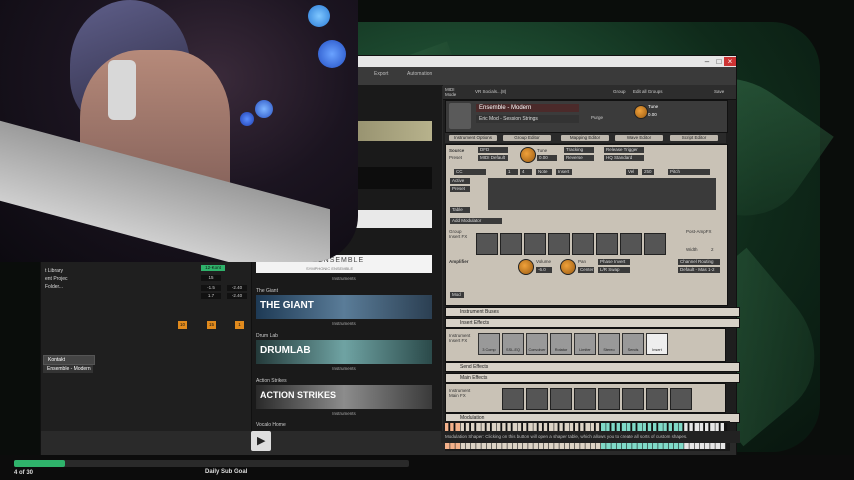 Image resolution: width=854 pixels, height=480 pixels. Describe the element at coordinates (602, 194) in the screenshot. I see `modulation-display` at that location.